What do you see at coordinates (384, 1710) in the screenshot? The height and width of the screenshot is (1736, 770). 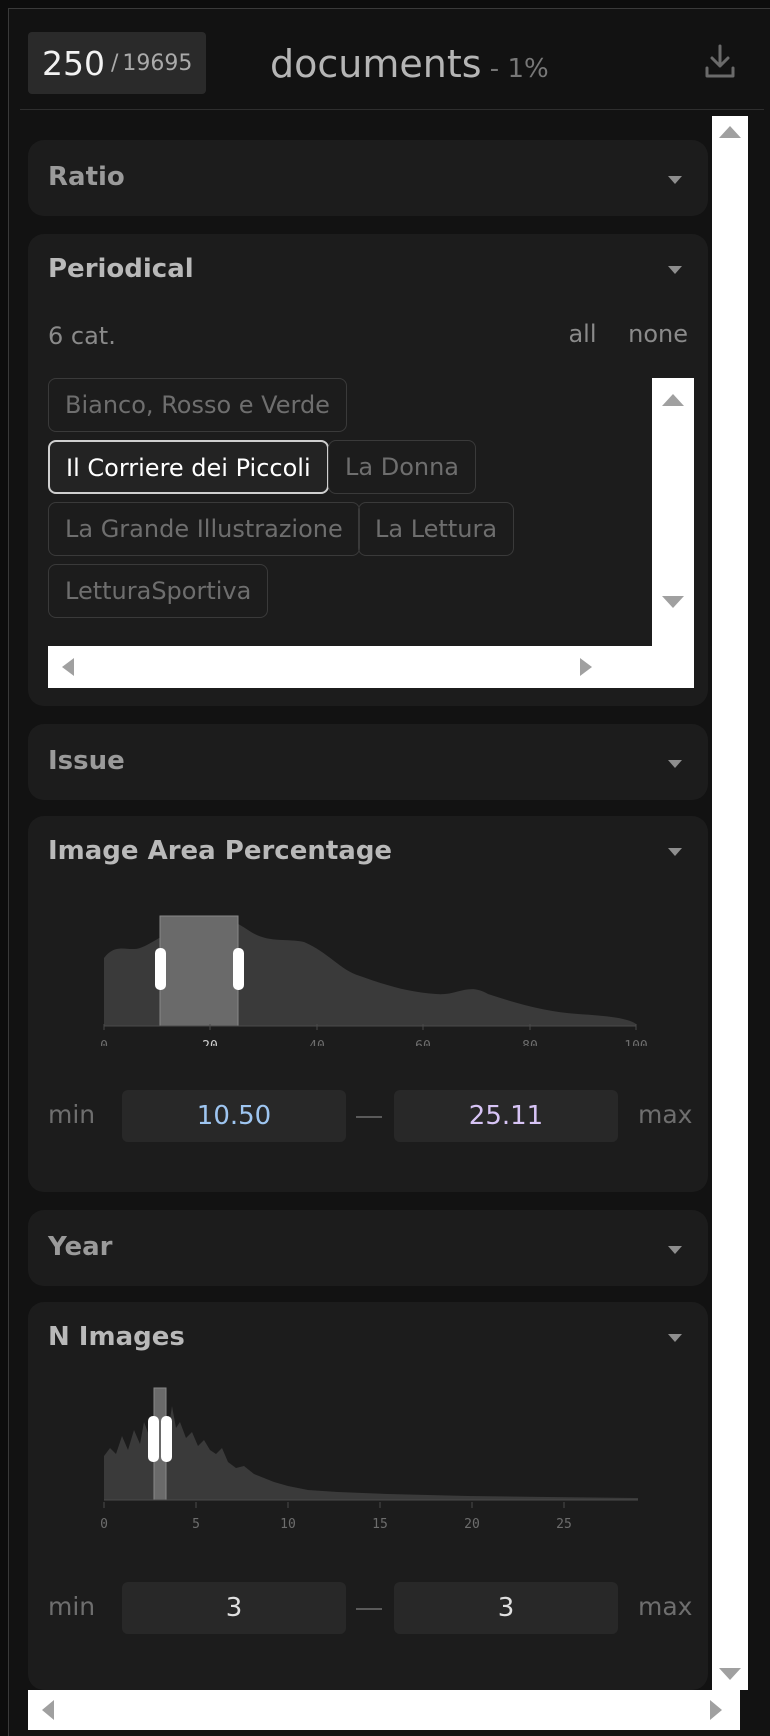 I see `horizontal-scrollbar` at bounding box center [384, 1710].